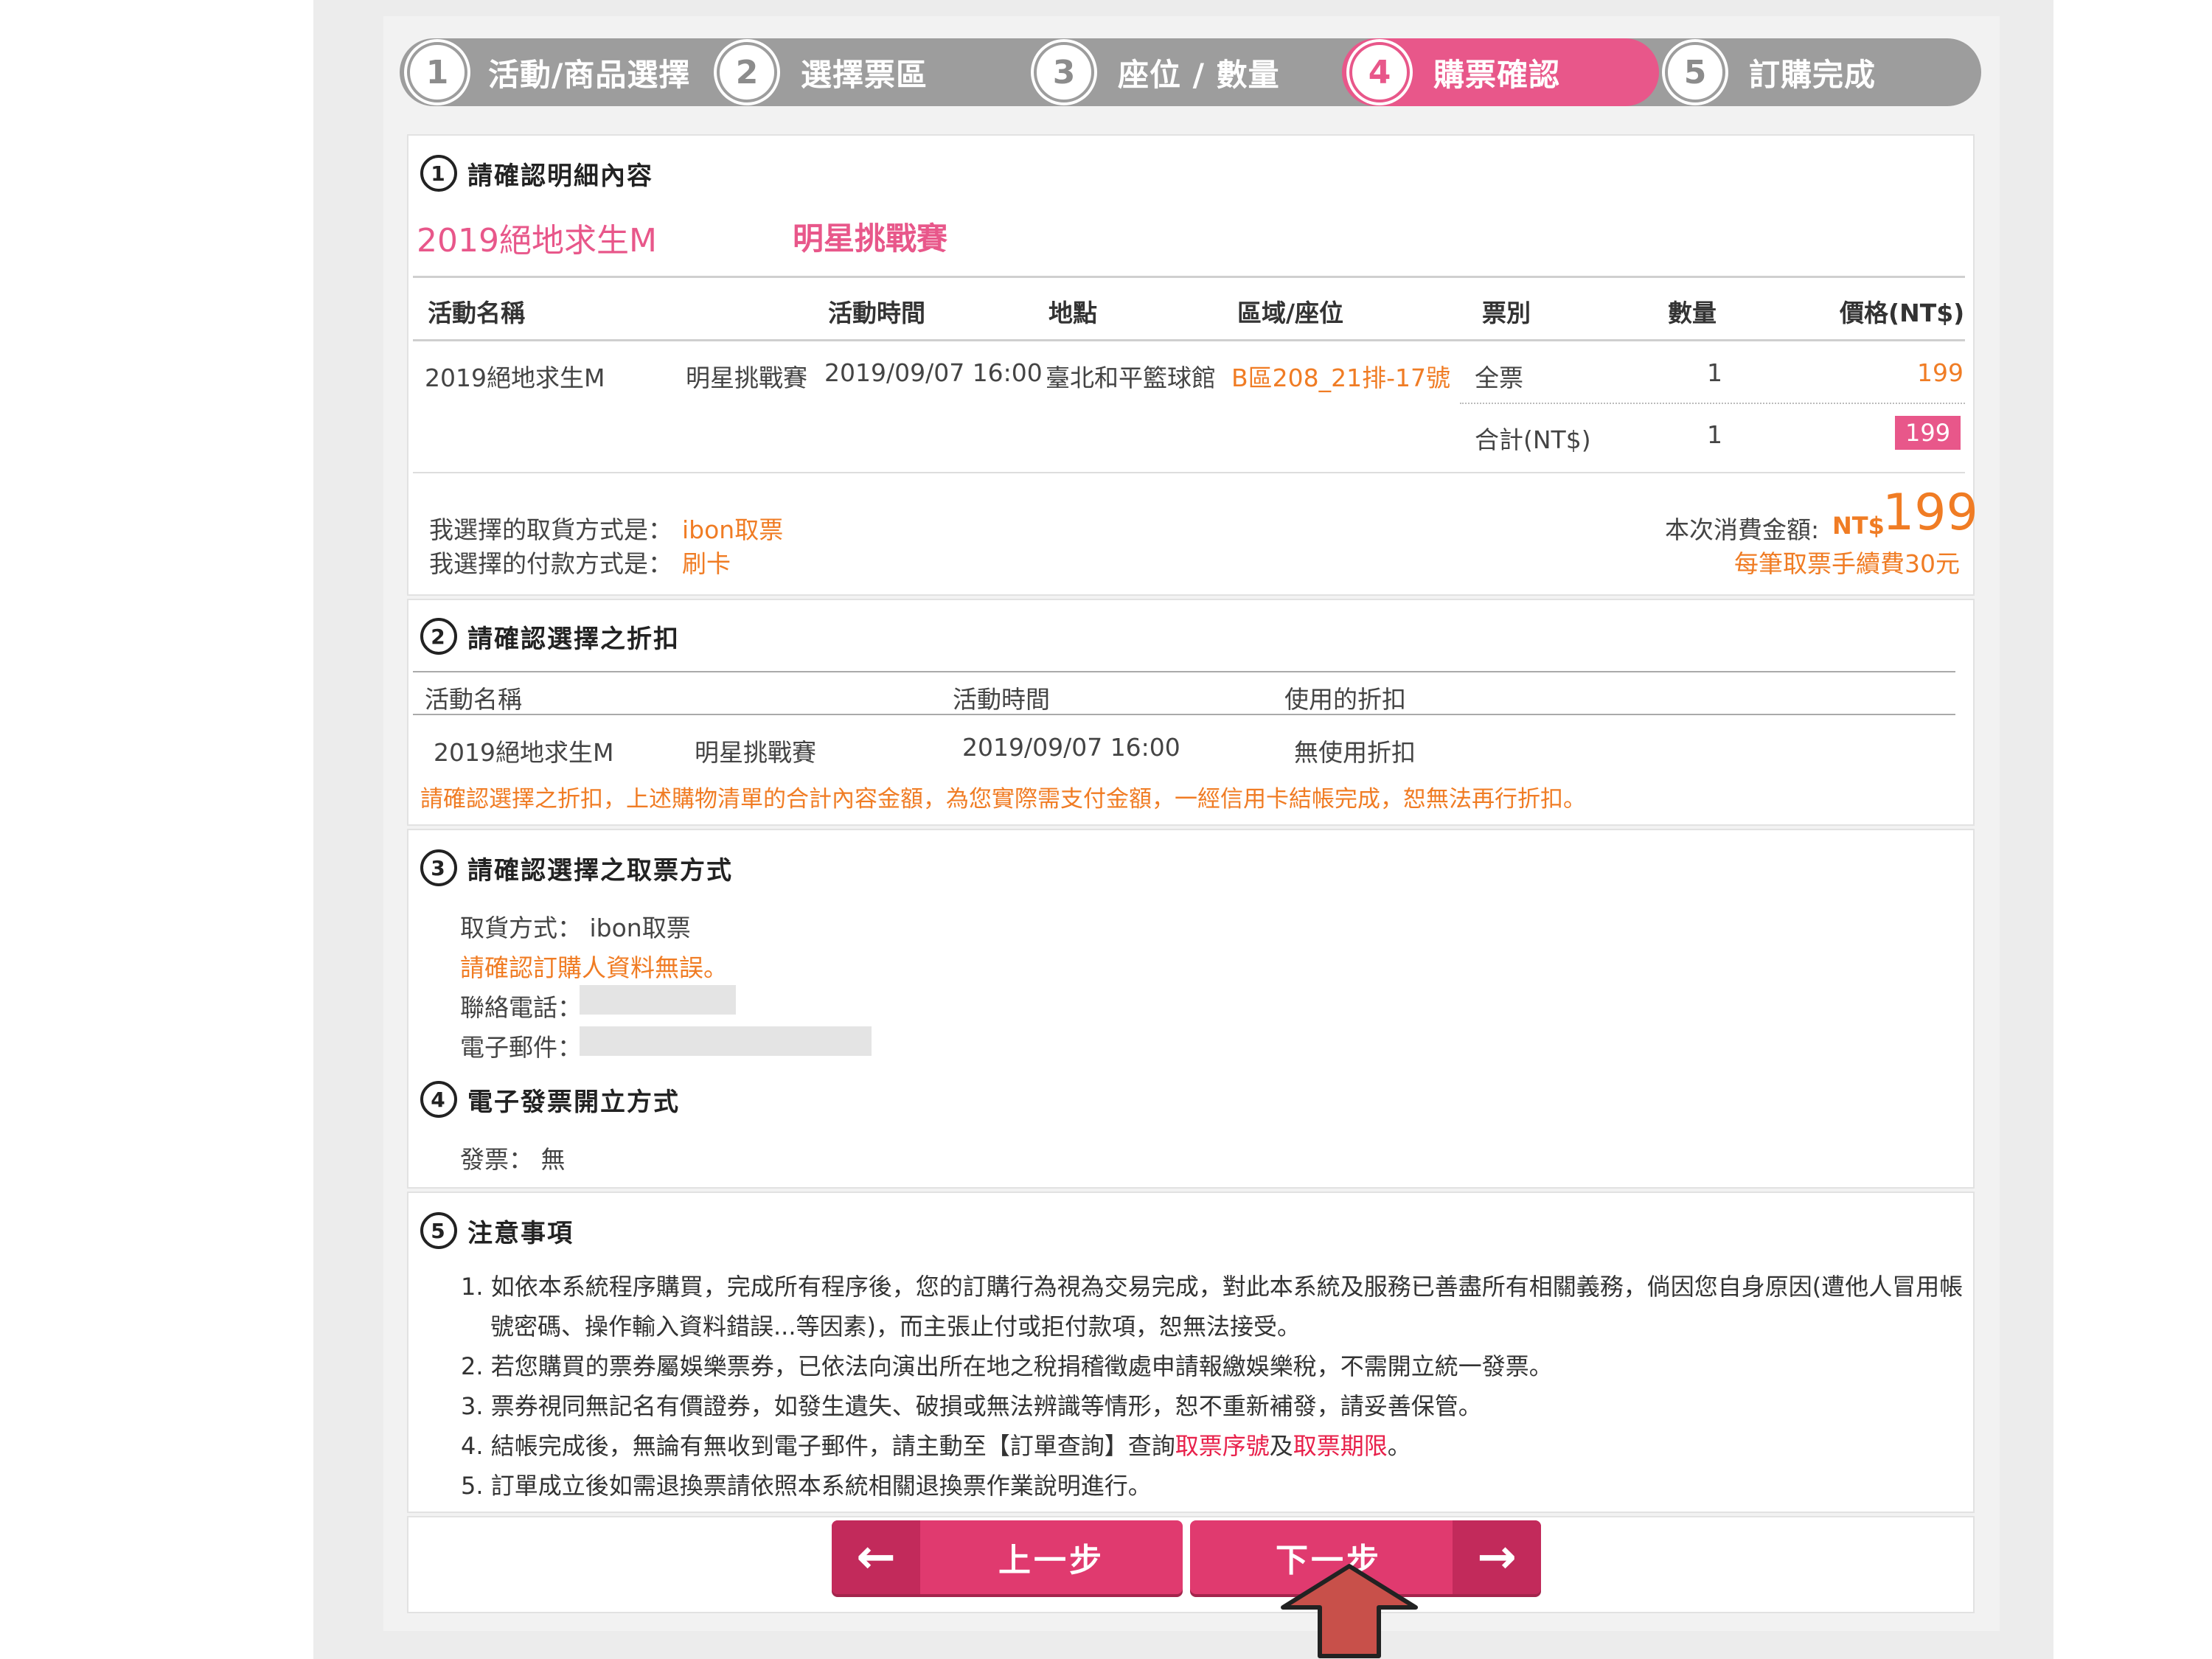  What do you see at coordinates (520, 1233) in the screenshot?
I see `section-5-title-text: 注意事項` at bounding box center [520, 1233].